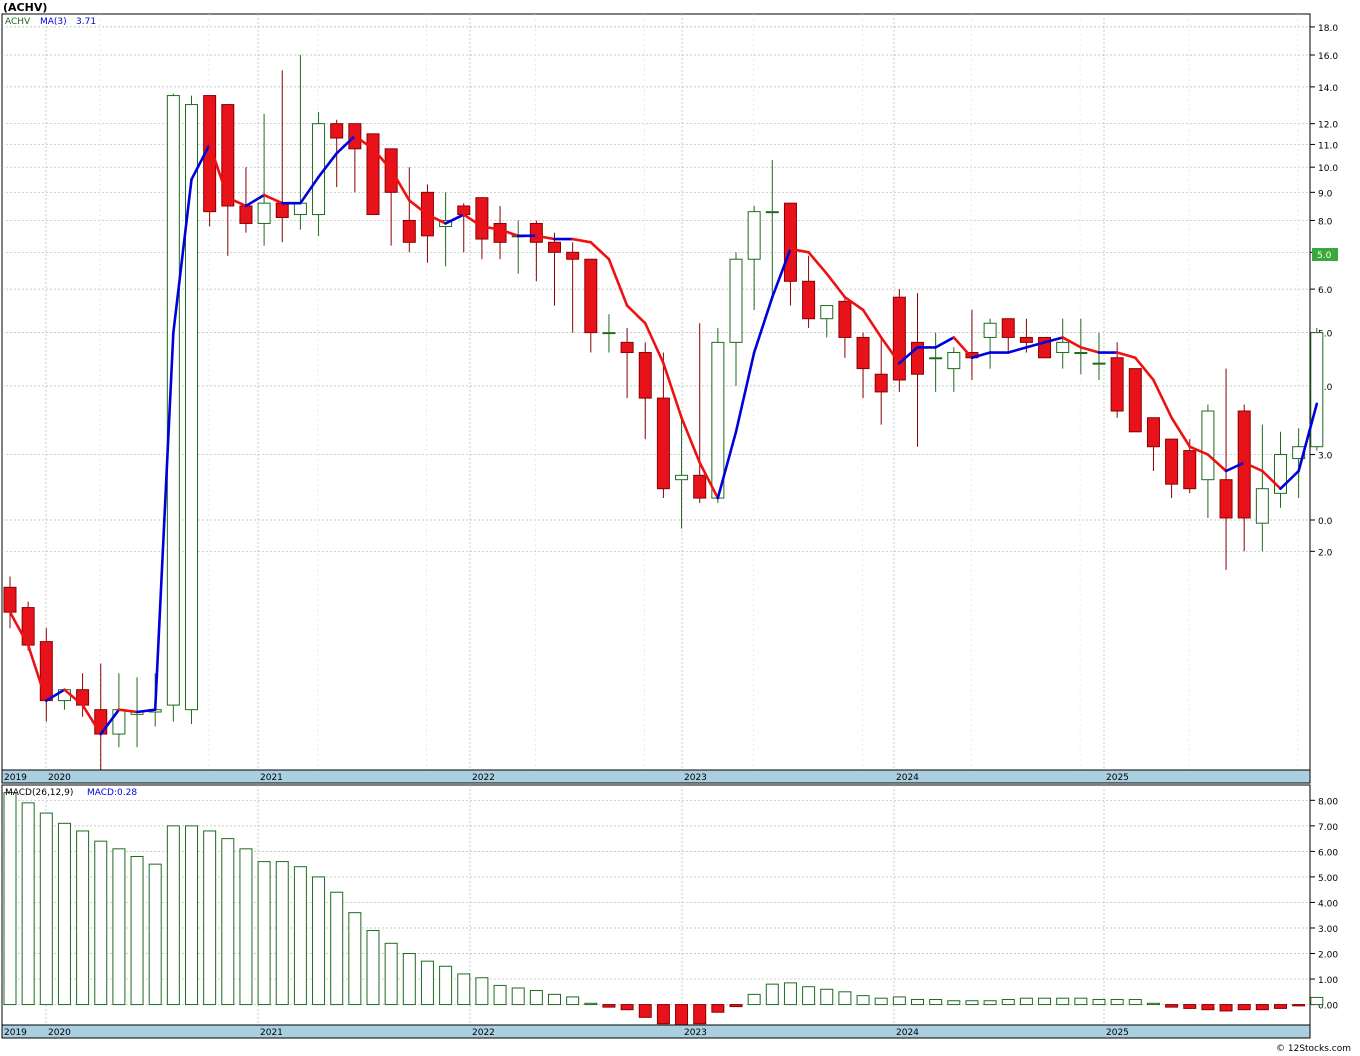 The image size is (1360, 1056). I want to click on chart-title: (ACHV), so click(25, 7).